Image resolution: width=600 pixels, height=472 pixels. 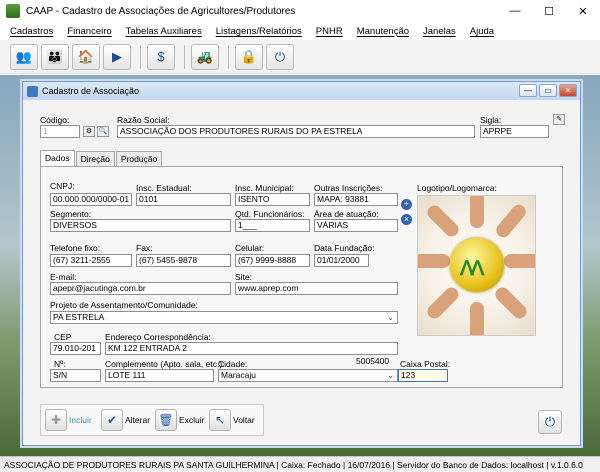 I want to click on area-atuacao-field: VÁRIAS, so click(x=356, y=225).